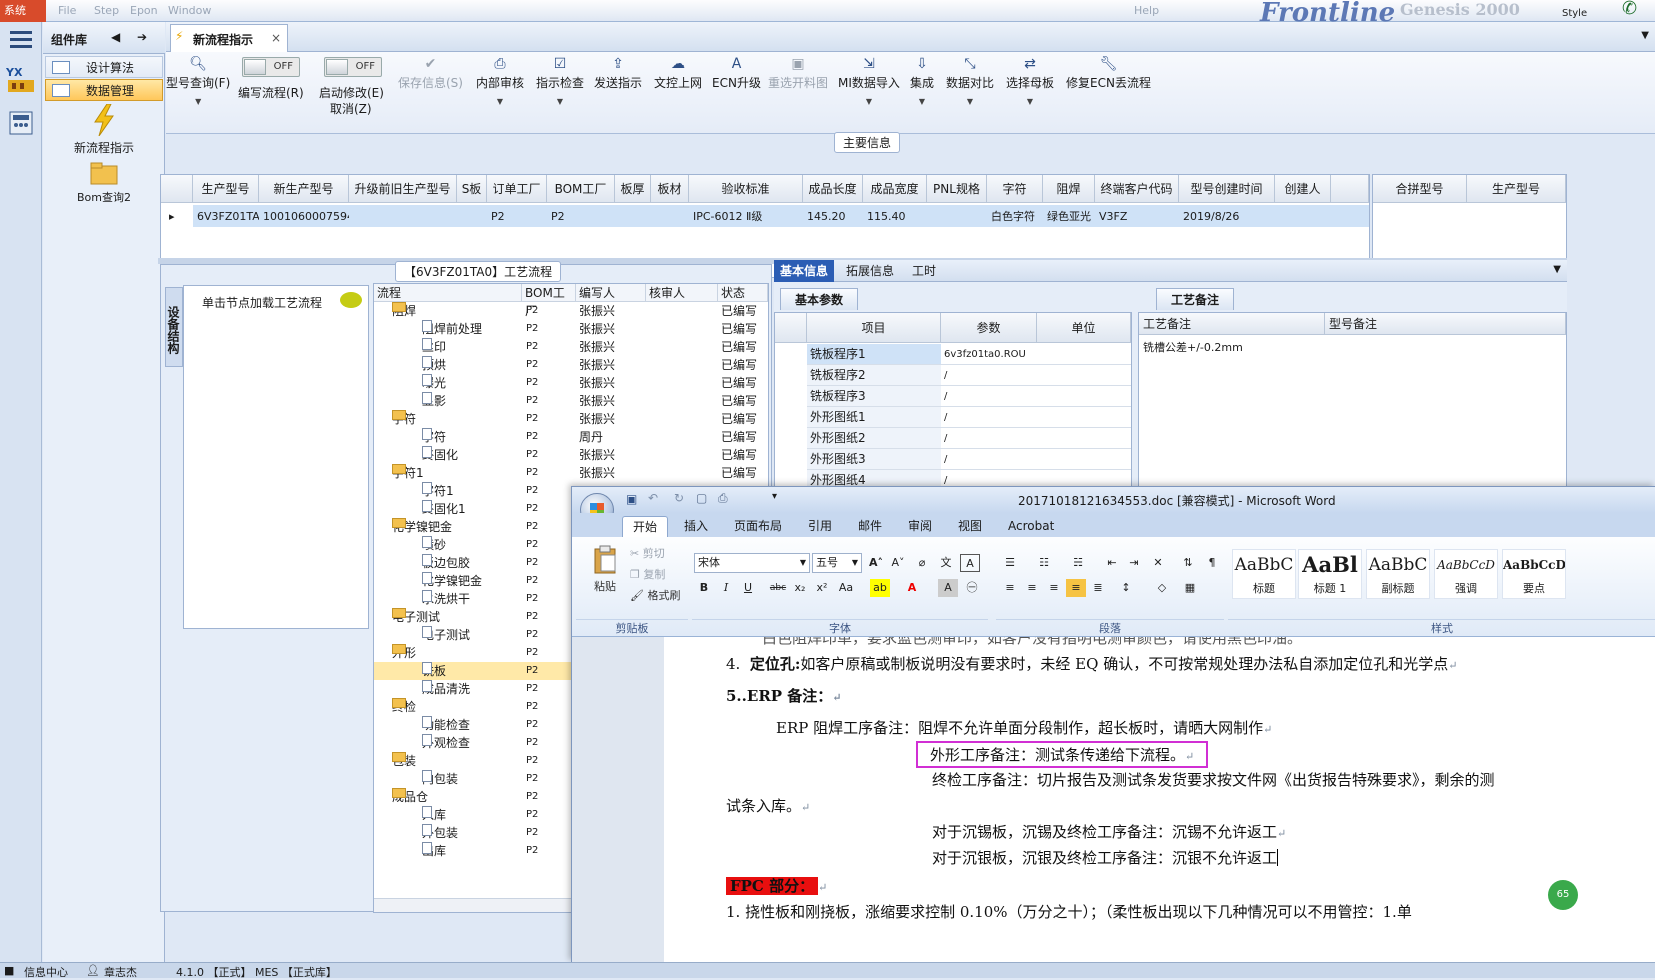 This screenshot has width=1655, height=980. Describe the element at coordinates (1078, 563) in the screenshot. I see `multilevel-list-button: ☵` at that location.